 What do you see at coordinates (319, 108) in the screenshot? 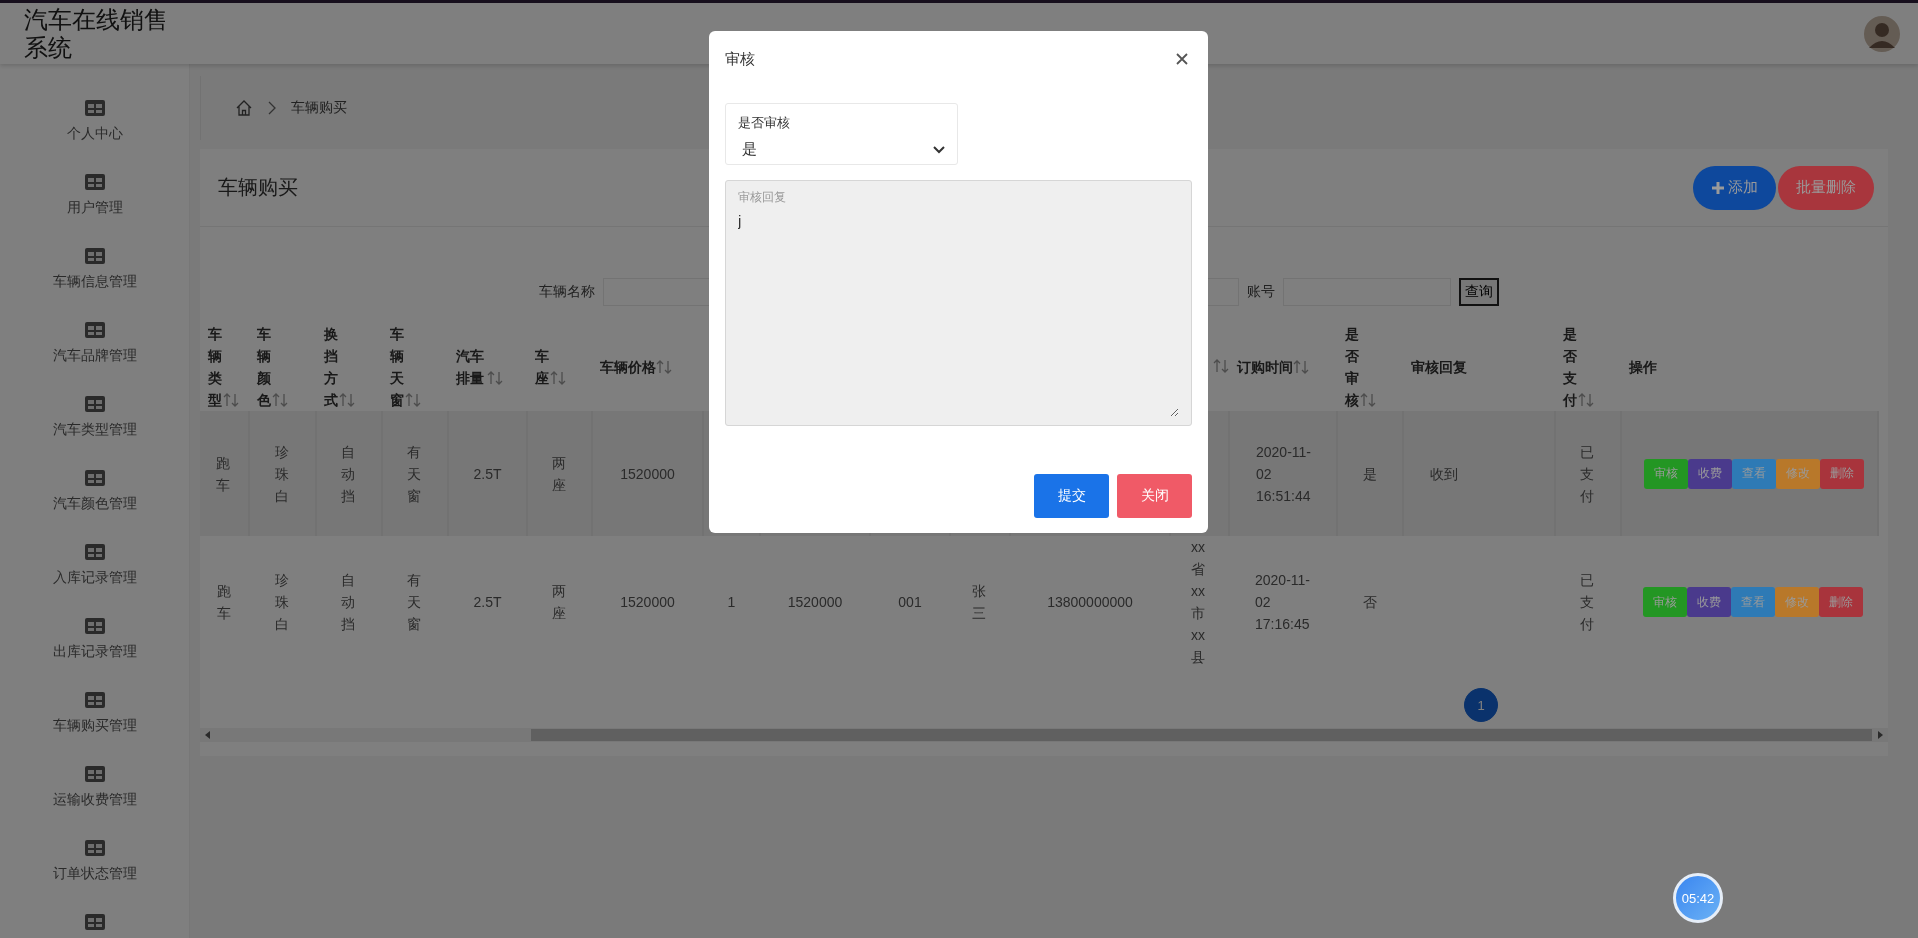
I see `breadcrumb-item: 车辆购买` at bounding box center [319, 108].